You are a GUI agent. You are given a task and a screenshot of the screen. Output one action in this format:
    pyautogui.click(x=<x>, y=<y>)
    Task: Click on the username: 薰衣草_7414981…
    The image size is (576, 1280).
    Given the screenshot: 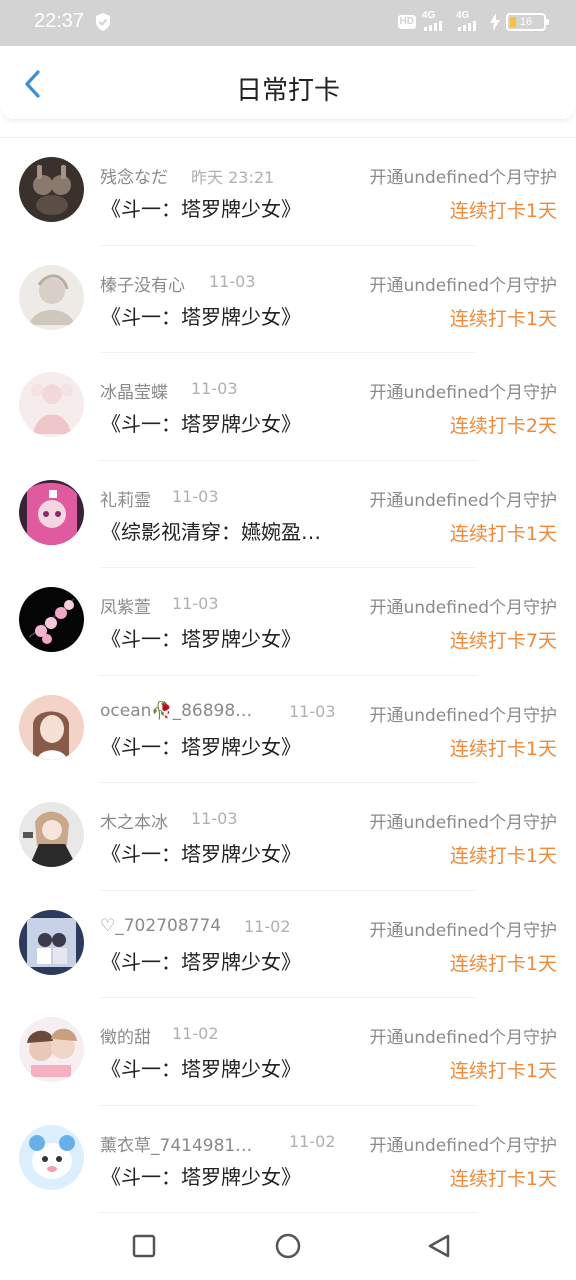 What is the action you would take?
    pyautogui.click(x=176, y=1143)
    